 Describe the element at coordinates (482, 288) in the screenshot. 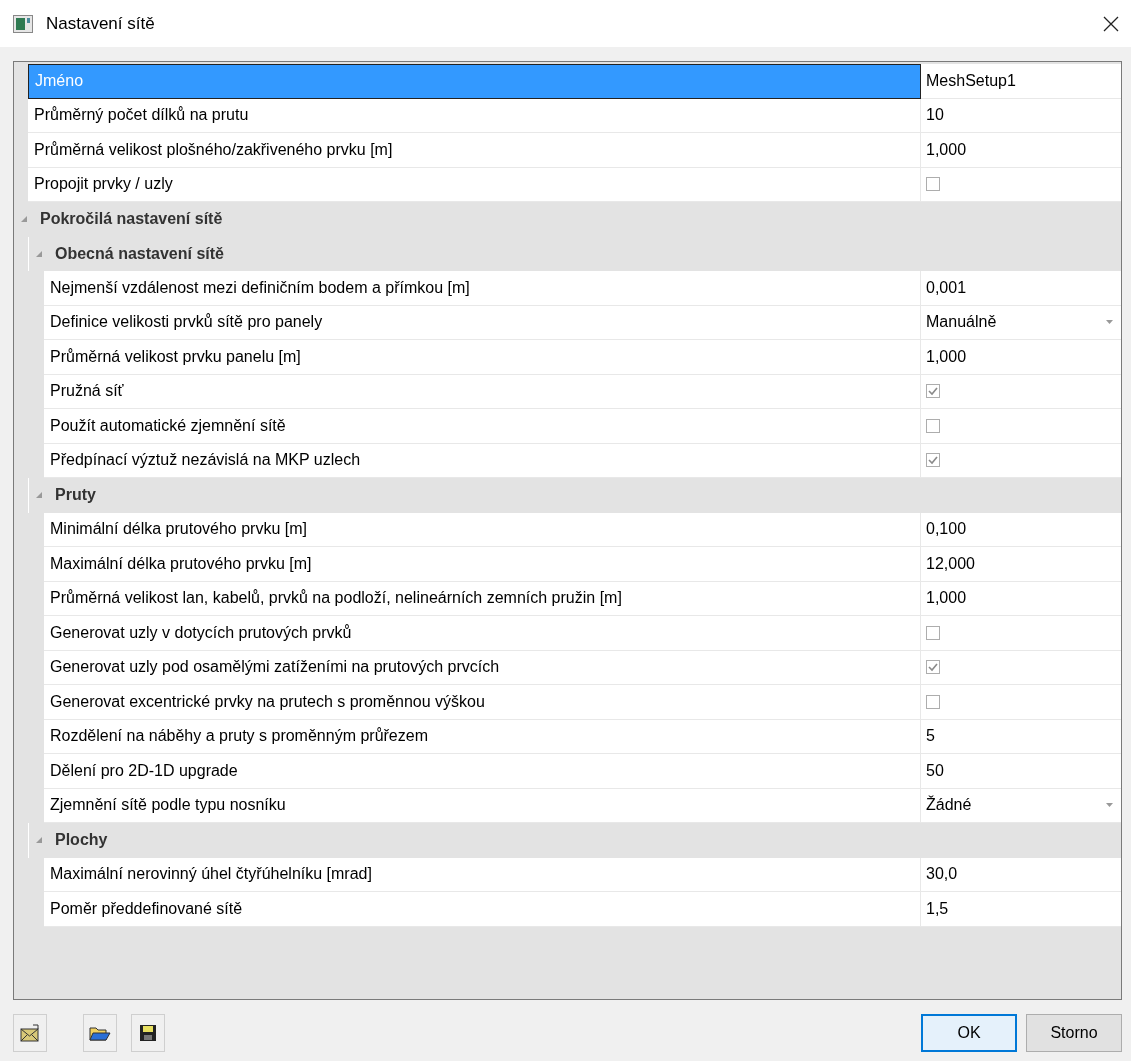

I see `property-name: Nejmenší vzdálenost mezi definičním bodem a přímkou [m]` at that location.